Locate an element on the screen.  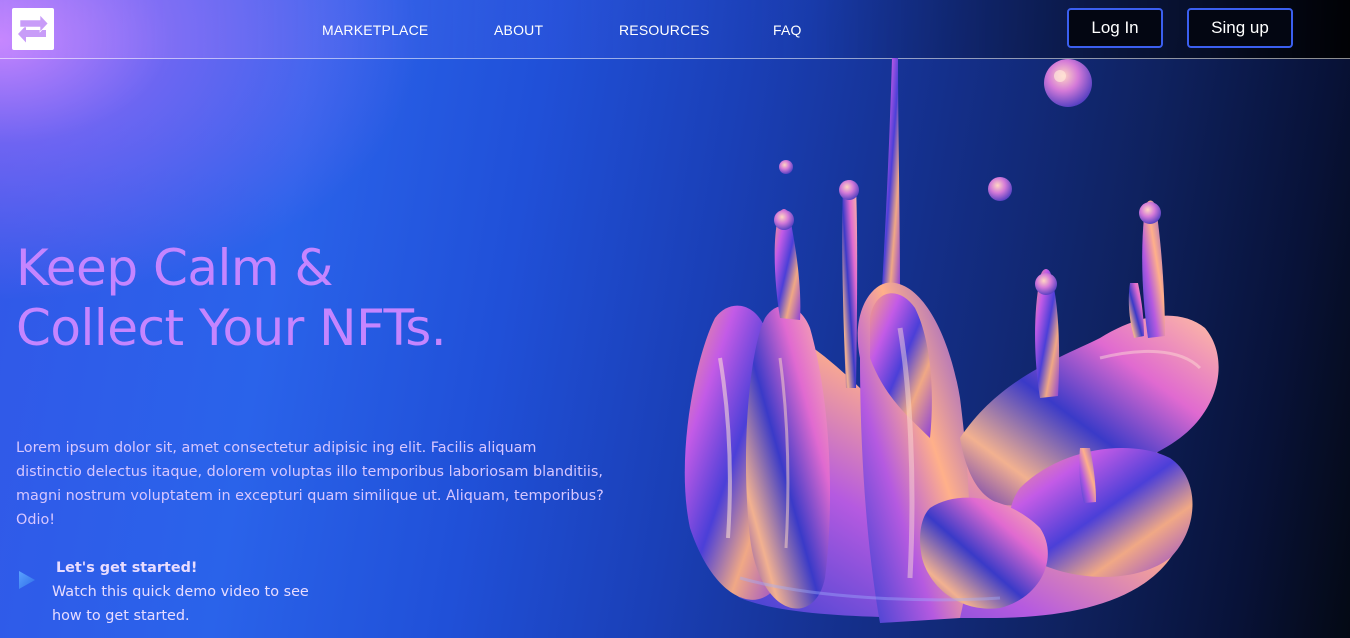
login-button: Log In is located at coordinates (1115, 28).